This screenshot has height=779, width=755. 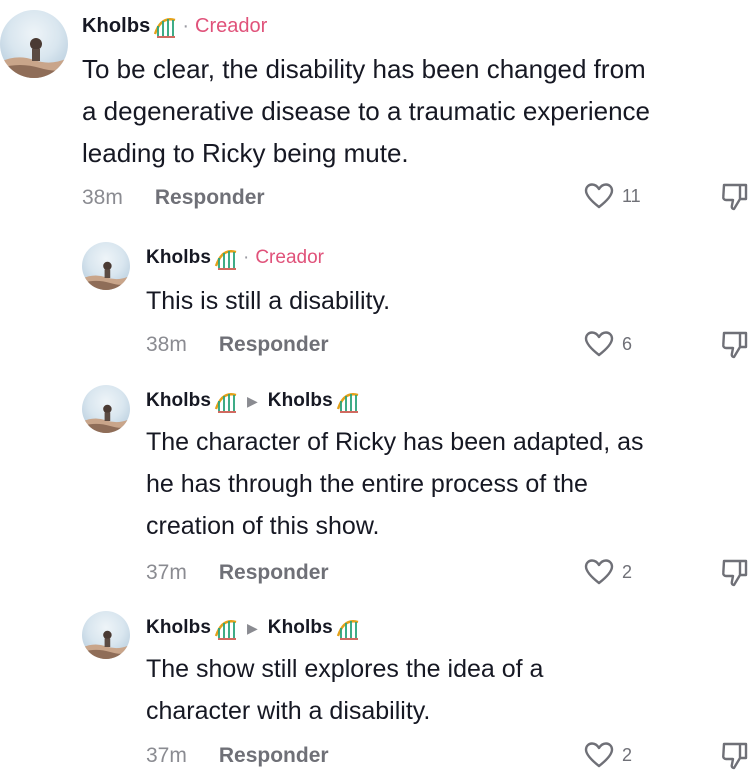 What do you see at coordinates (288, 711) in the screenshot?
I see `comment-text-line: character with a disability.` at bounding box center [288, 711].